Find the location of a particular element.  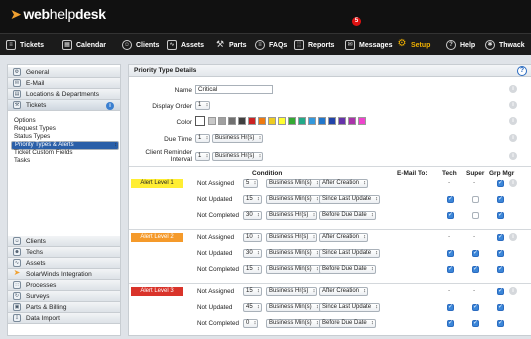

sidebar-item-data-import: ⇩ Data Import is located at coordinates (64, 318).